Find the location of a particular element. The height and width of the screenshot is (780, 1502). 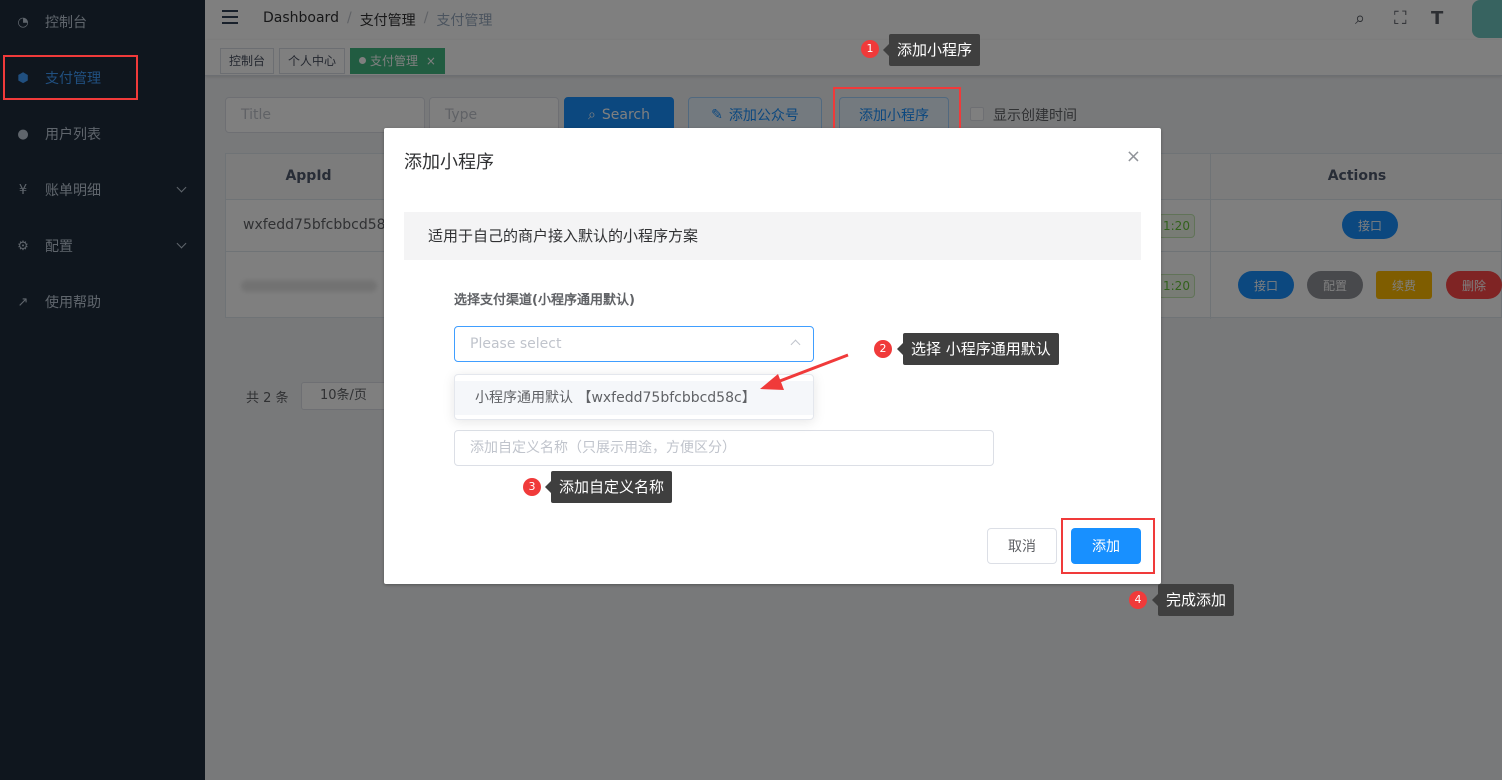

step-callout-2: 选择 小程序通用默认 is located at coordinates (978, 349).